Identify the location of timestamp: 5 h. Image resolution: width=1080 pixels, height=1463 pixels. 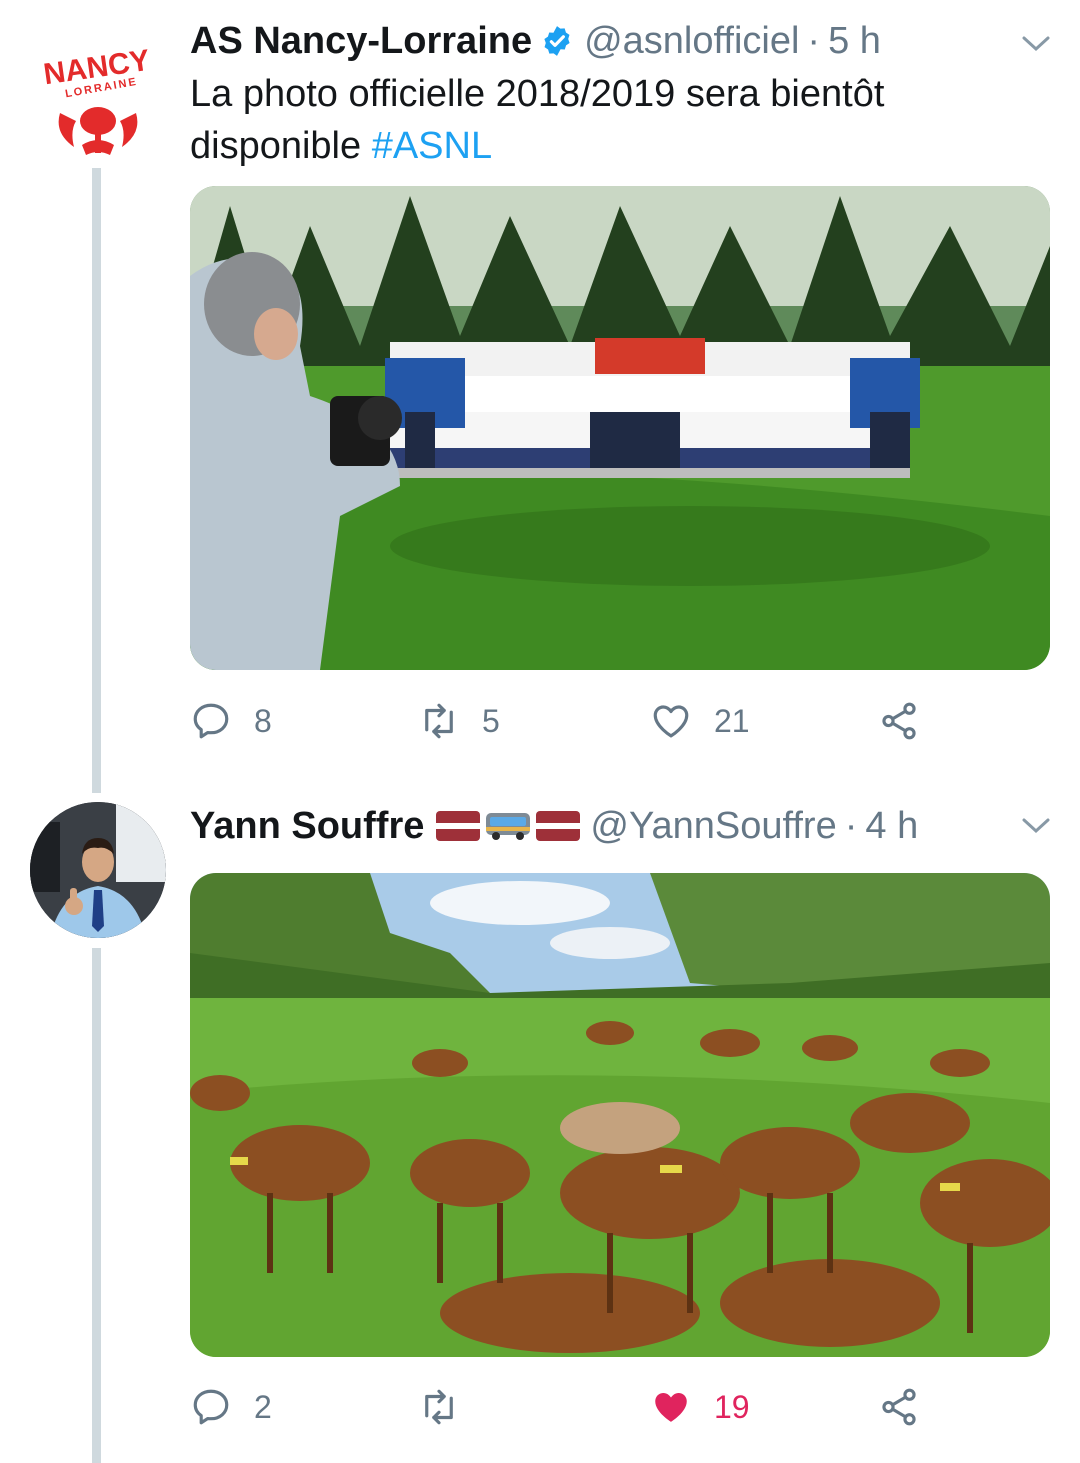
(854, 41).